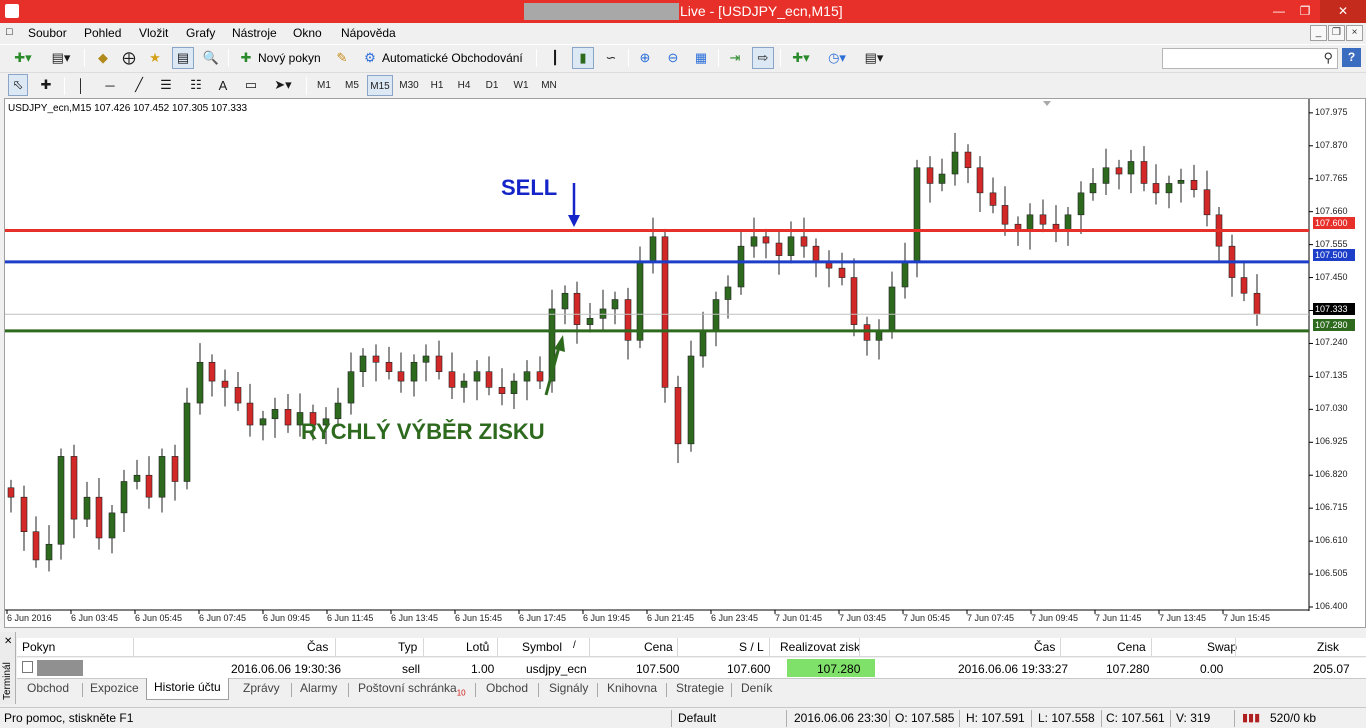 This screenshot has height=728, width=1366. Describe the element at coordinates (1334, 223) in the screenshot. I see `stop-loss-price-label: 107.600` at that location.